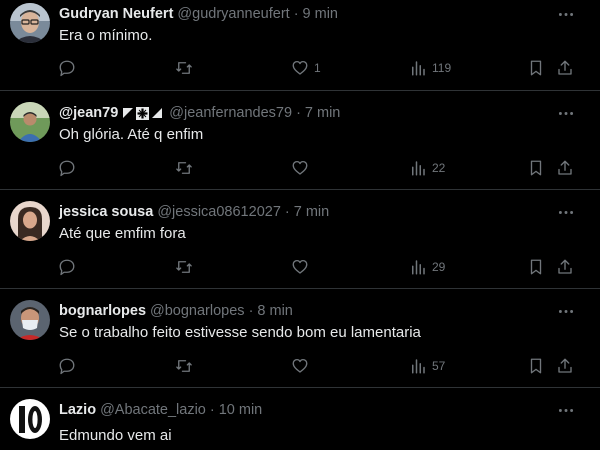 Image resolution: width=600 pixels, height=450 pixels. I want to click on person-glasses-avatar-icon, so click(30, 23).